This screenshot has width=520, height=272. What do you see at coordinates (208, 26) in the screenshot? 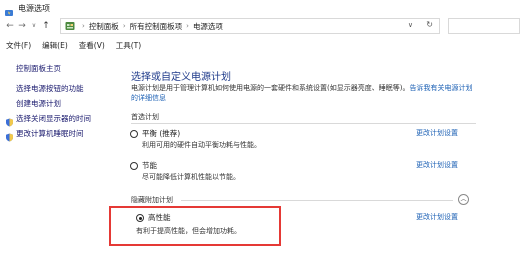
I see `breadcrumb-power-options: 电源选项` at bounding box center [208, 26].